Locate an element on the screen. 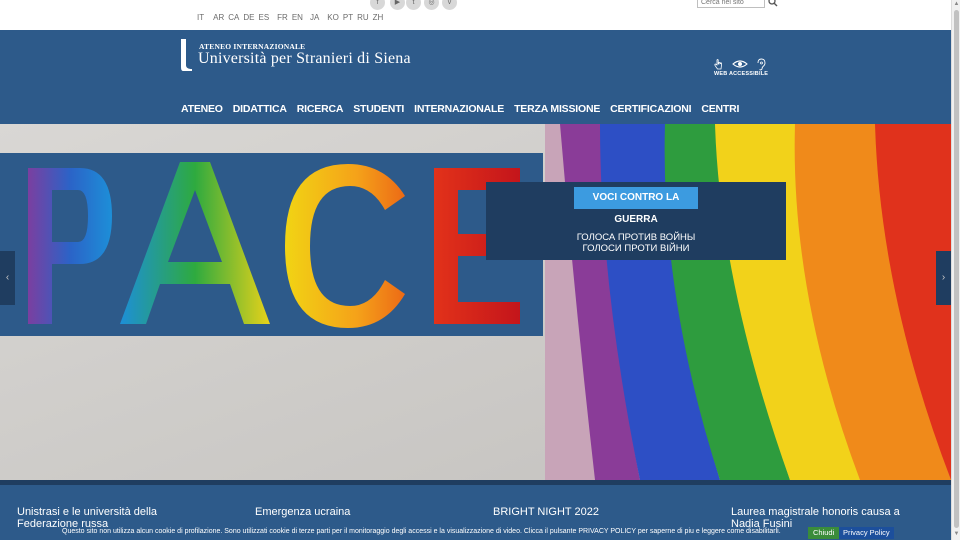 This screenshot has width=960, height=540. caption-russian: ГОЛОСА ПРОТИВ ВОЙНЫ is located at coordinates (636, 237).